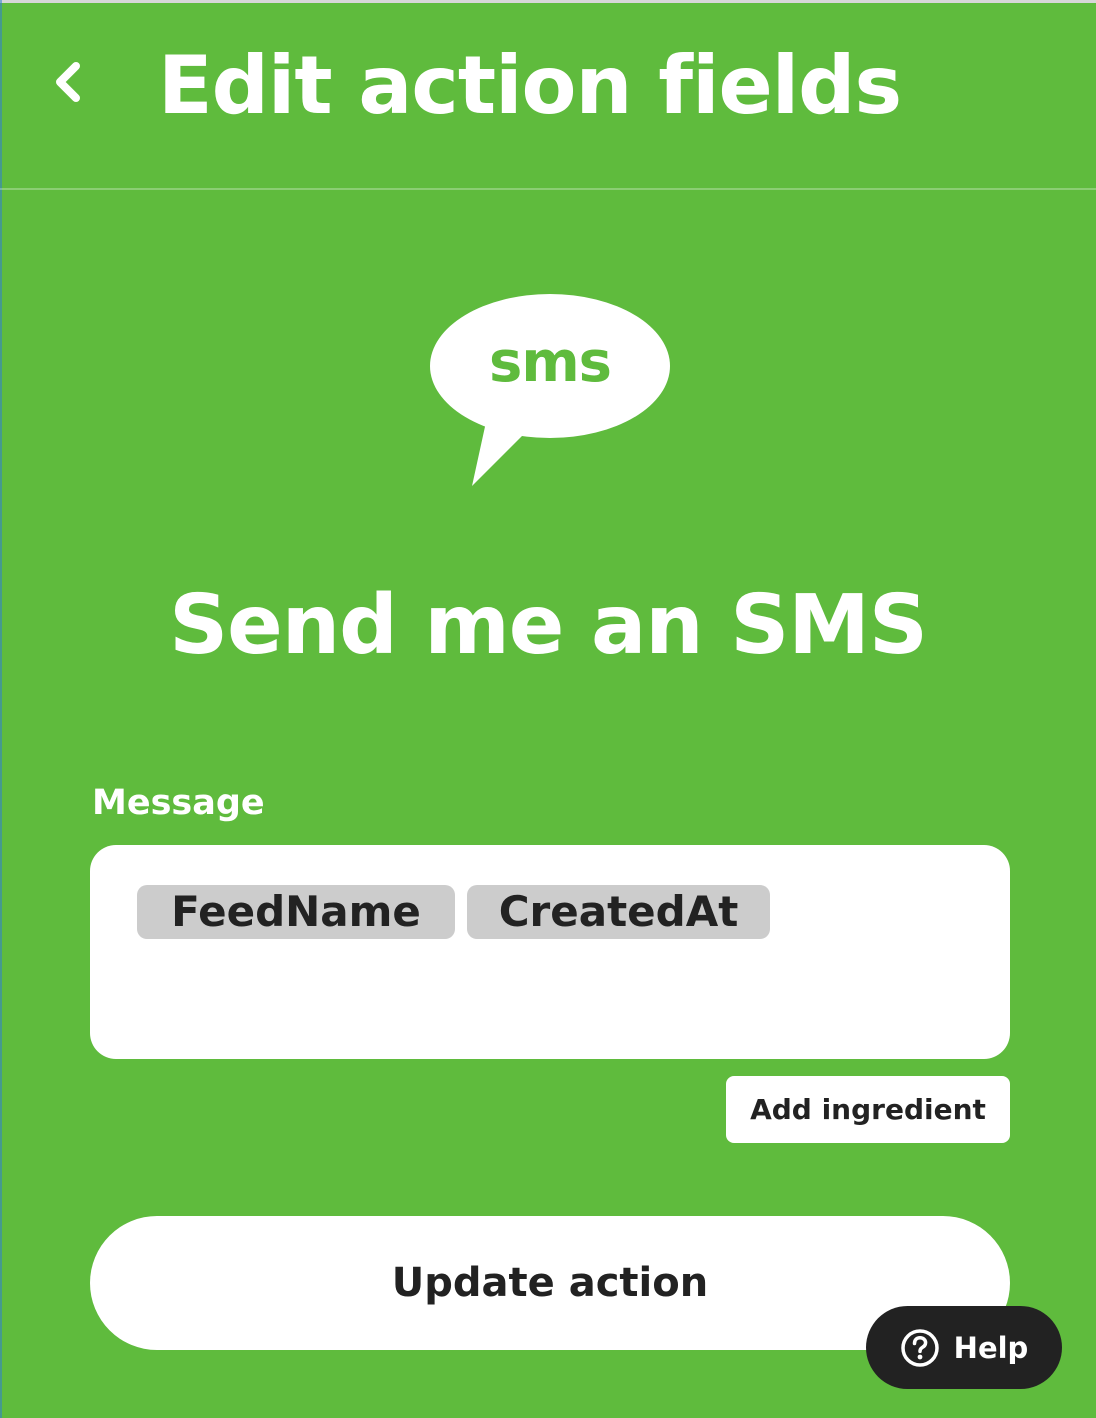  I want to click on help-label: Help, so click(991, 1347).